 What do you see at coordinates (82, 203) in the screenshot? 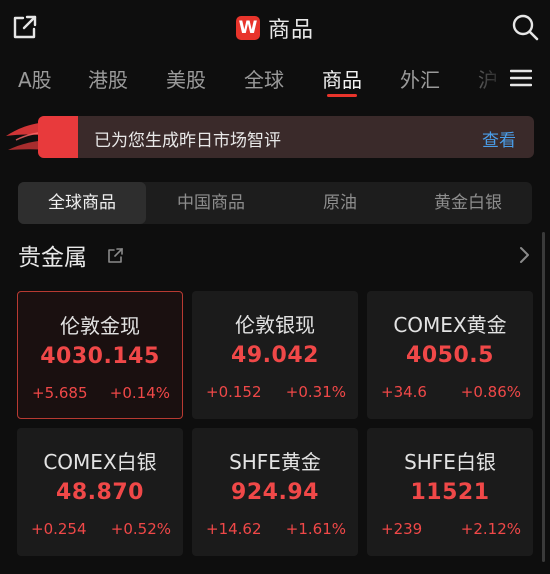
I see `segment-global-commodities: 全球商品` at bounding box center [82, 203].